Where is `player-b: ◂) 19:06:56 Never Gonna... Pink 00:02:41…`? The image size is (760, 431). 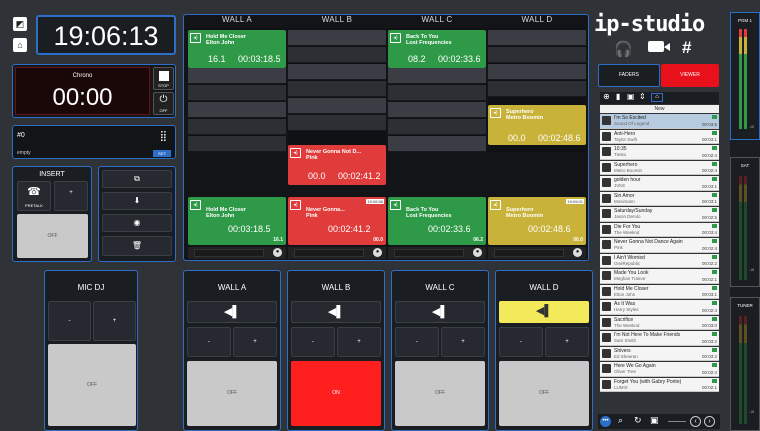
player-b: ◂) 19:06:56 Never Gonna... Pink 00:02:41… is located at coordinates (337, 221).